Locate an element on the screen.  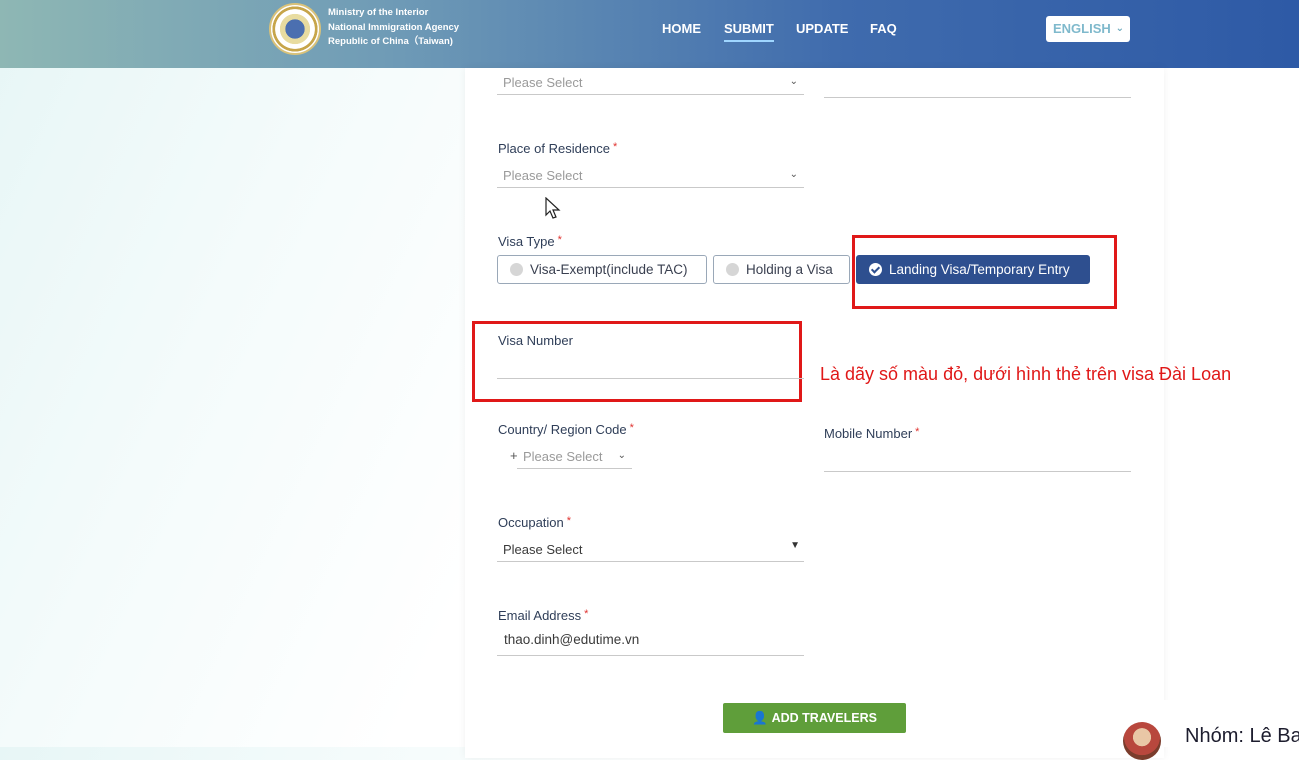
top-select-placeholder: Please Select is located at coordinates (543, 82).